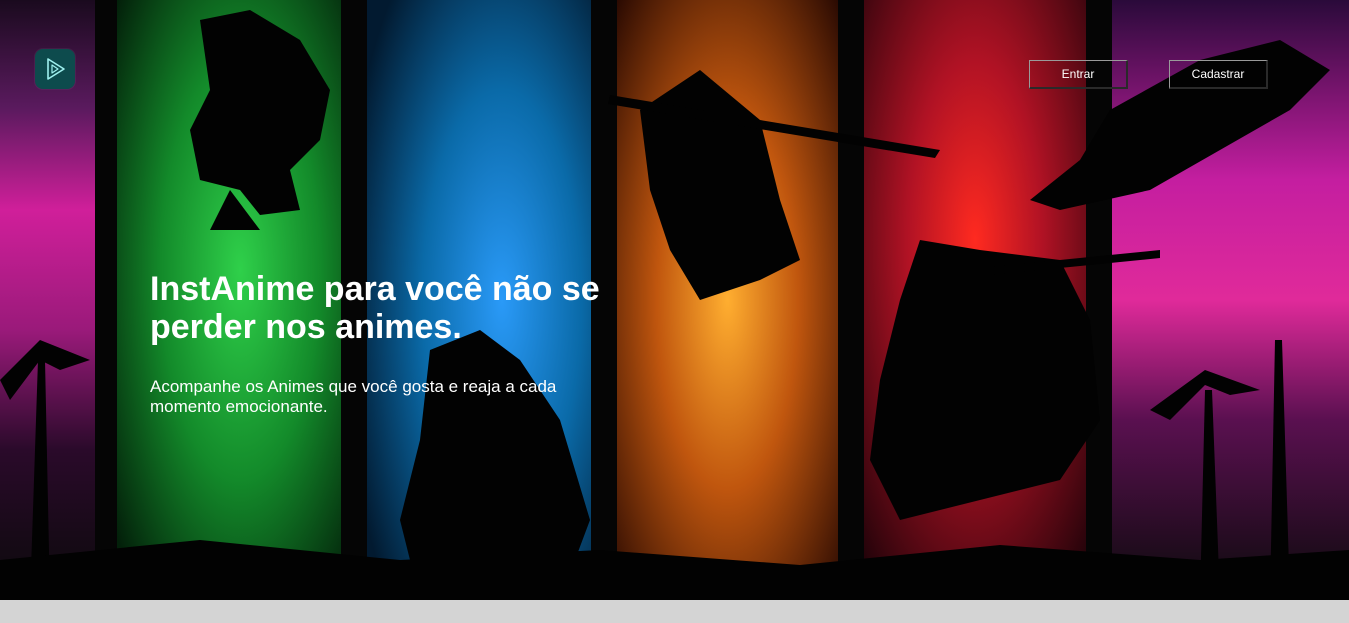  I want to click on footer-strip, so click(674, 611).